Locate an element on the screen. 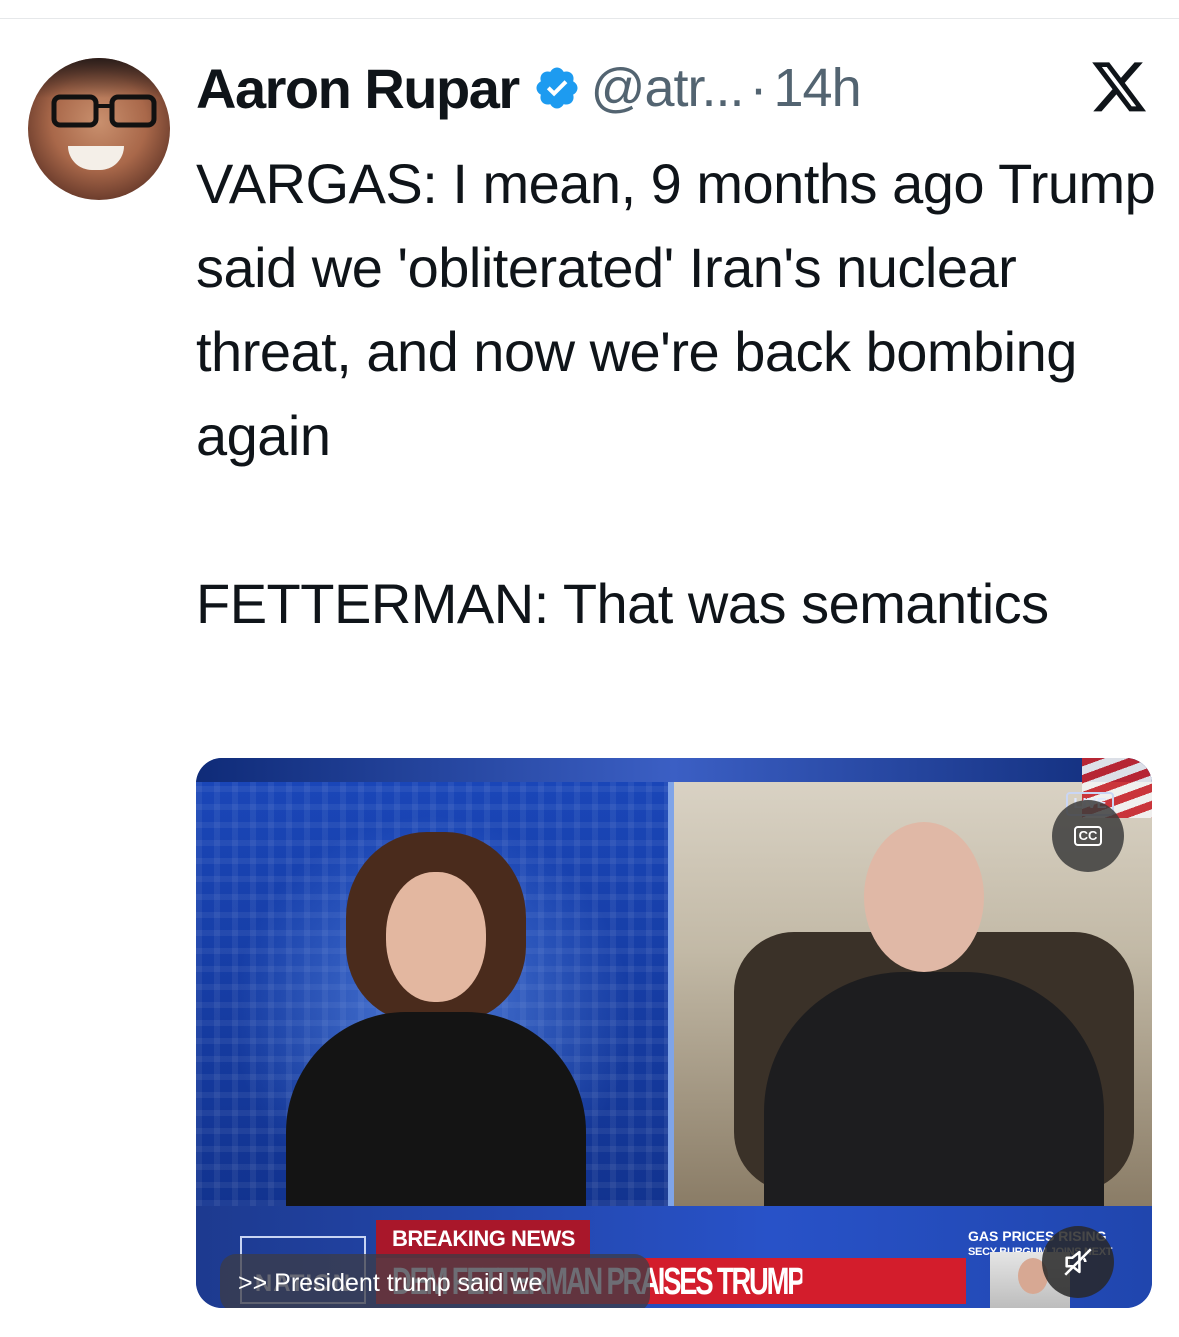 This screenshot has width=1179, height=1337. anchor-panel is located at coordinates (432, 997).